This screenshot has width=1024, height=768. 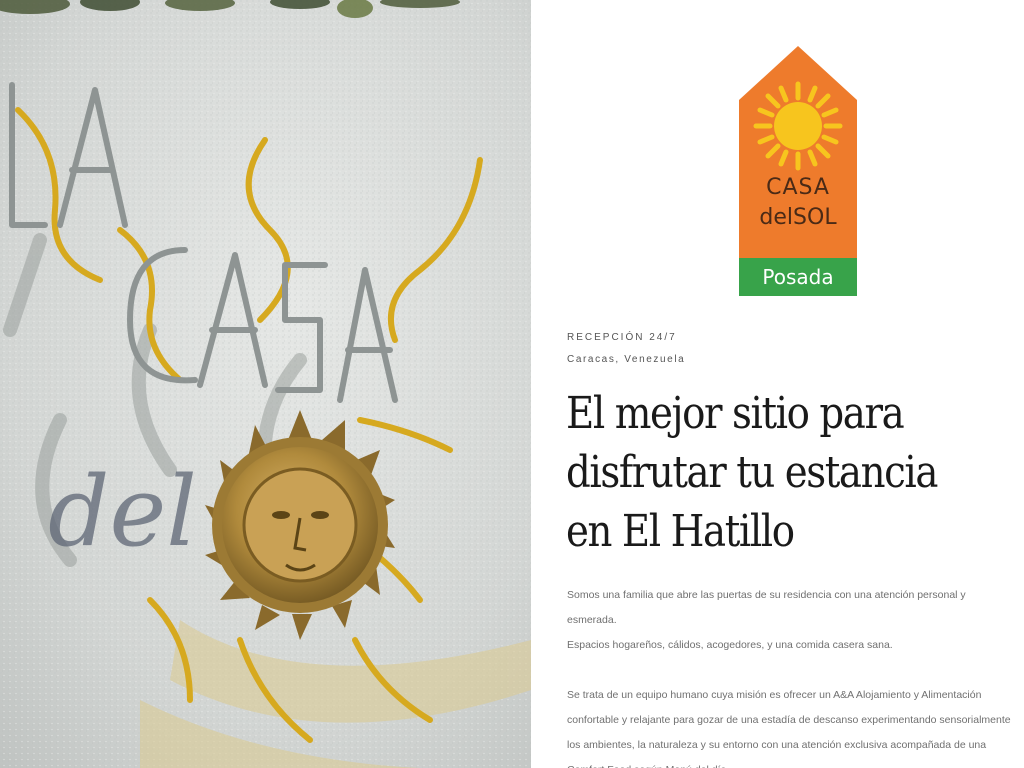 I want to click on logo-brand-top: CASA, so click(x=798, y=187).